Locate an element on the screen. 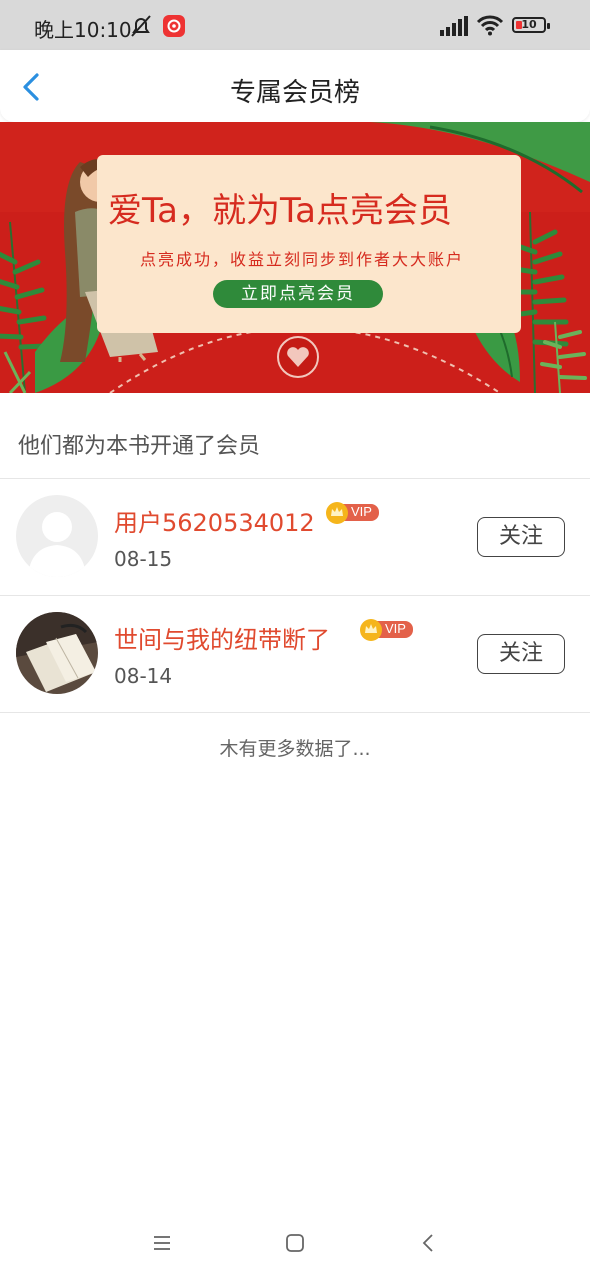 This screenshot has width=590, height=1280. banner-subtitle: 点亮成功，收益立刻同步到作者大大账户 is located at coordinates (302, 259).